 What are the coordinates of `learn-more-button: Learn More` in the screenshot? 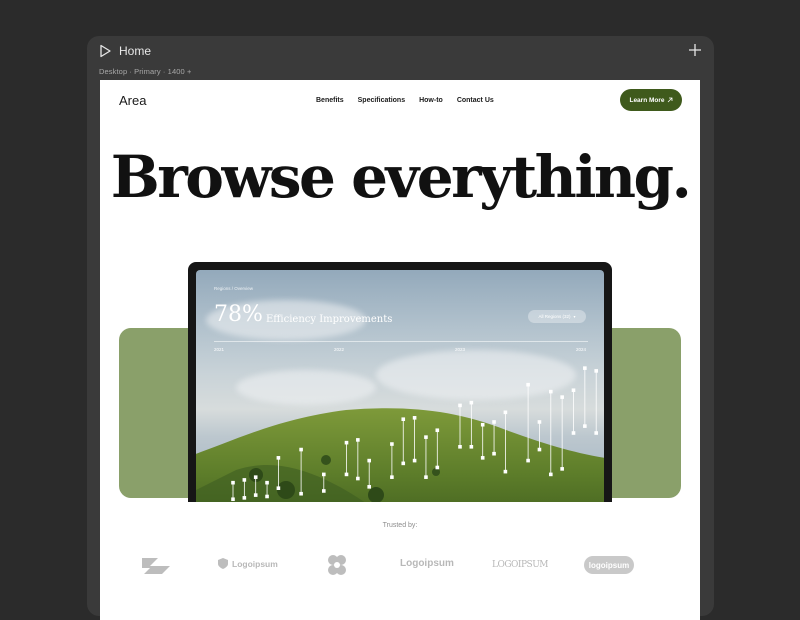 It's located at (651, 100).